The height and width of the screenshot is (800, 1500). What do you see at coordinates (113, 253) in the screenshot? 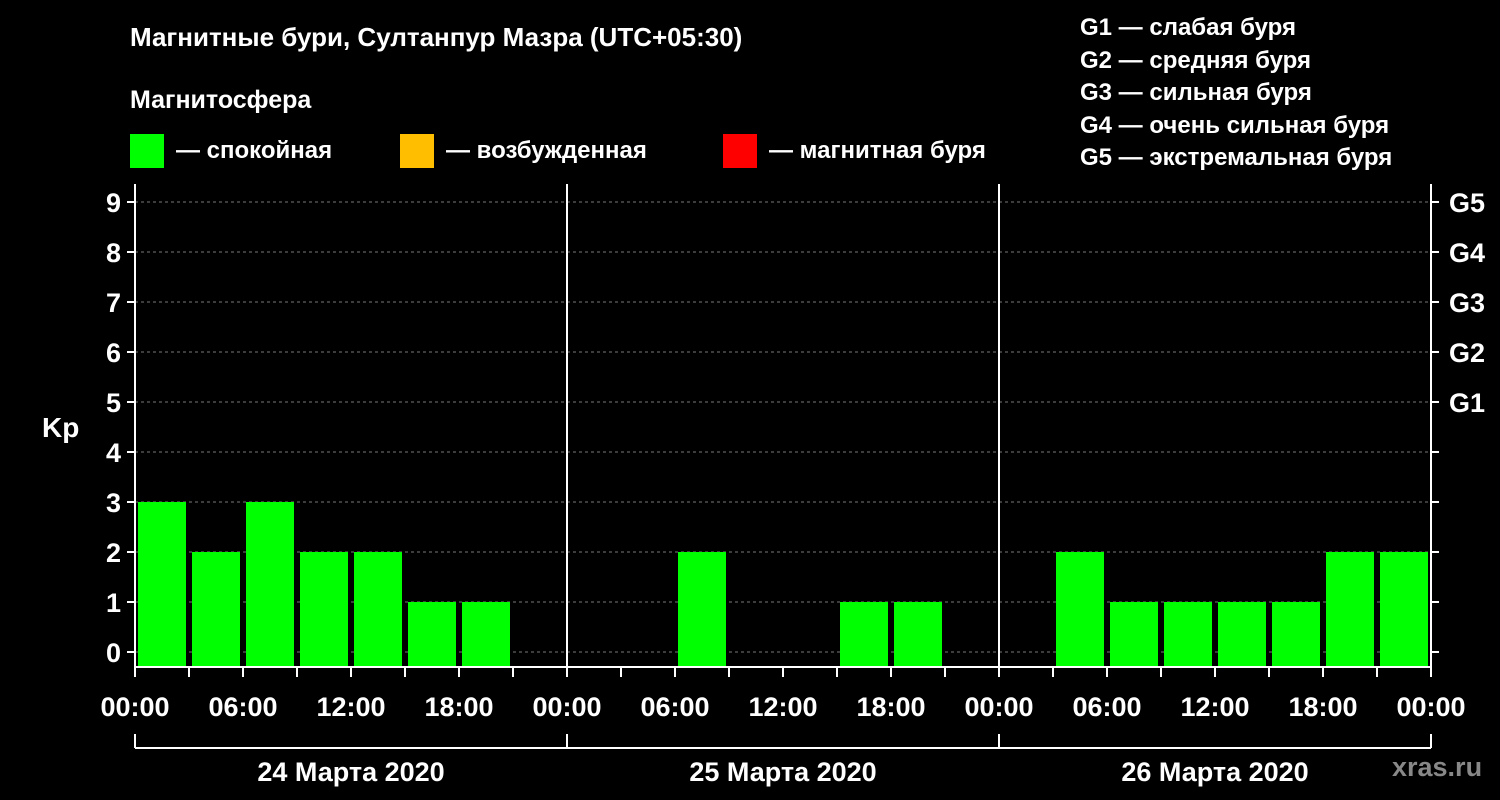
I see `y-tick-label: 8` at bounding box center [113, 253].